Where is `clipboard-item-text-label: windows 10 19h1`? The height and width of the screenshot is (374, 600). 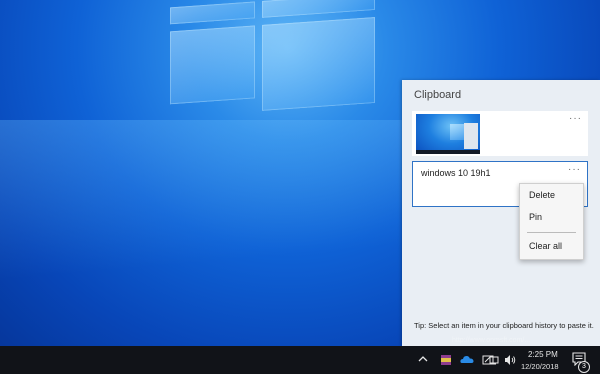 clipboard-item-text-label: windows 10 19h1 is located at coordinates (456, 173).